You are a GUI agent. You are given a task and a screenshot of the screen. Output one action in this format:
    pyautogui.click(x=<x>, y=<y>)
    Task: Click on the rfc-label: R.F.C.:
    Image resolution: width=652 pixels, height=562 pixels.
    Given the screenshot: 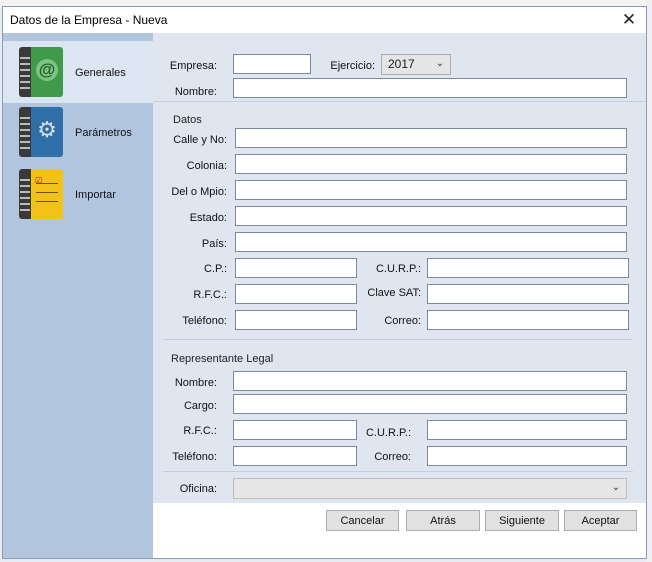 What is the action you would take?
    pyautogui.click(x=210, y=295)
    